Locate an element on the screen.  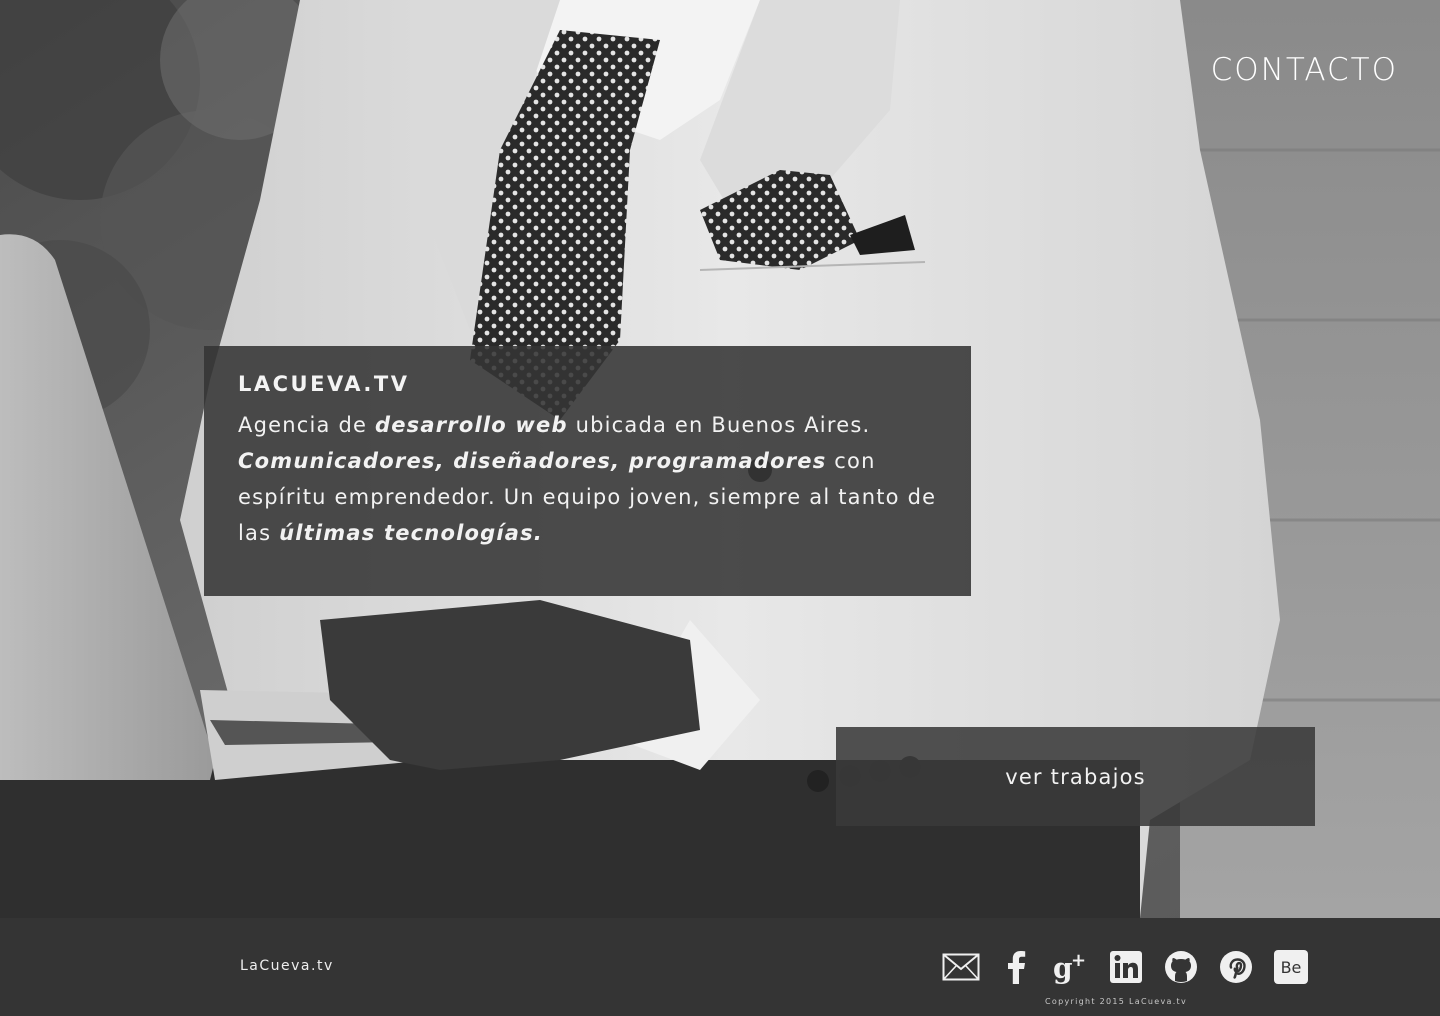
mail-icon is located at coordinates (961, 967).